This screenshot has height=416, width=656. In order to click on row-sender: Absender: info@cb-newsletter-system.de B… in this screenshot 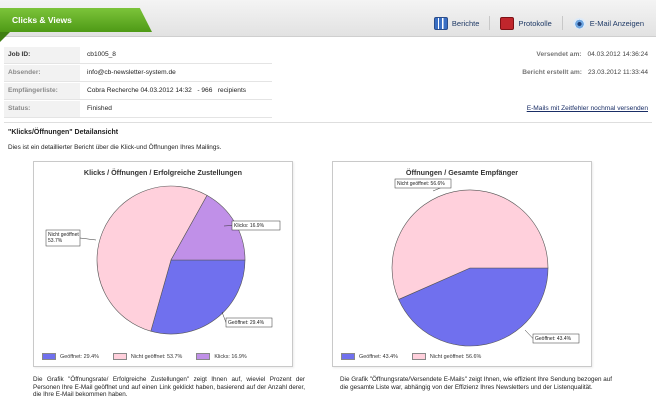, I will do `click(328, 73)`.